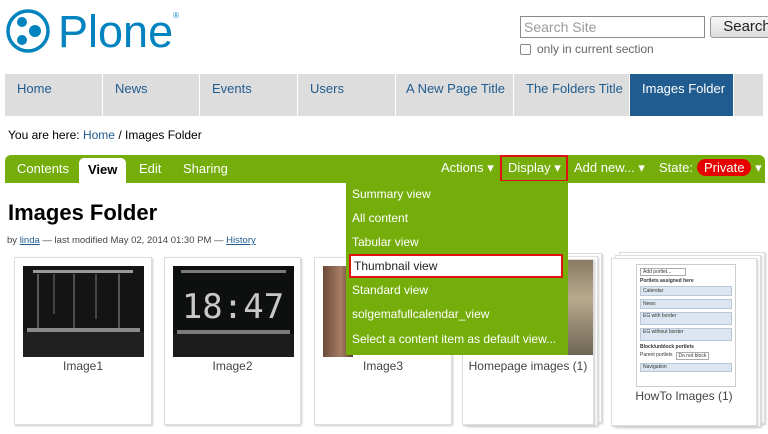  What do you see at coordinates (758, 167) in the screenshot?
I see `state-chevron-down-icon: ▾` at bounding box center [758, 167].